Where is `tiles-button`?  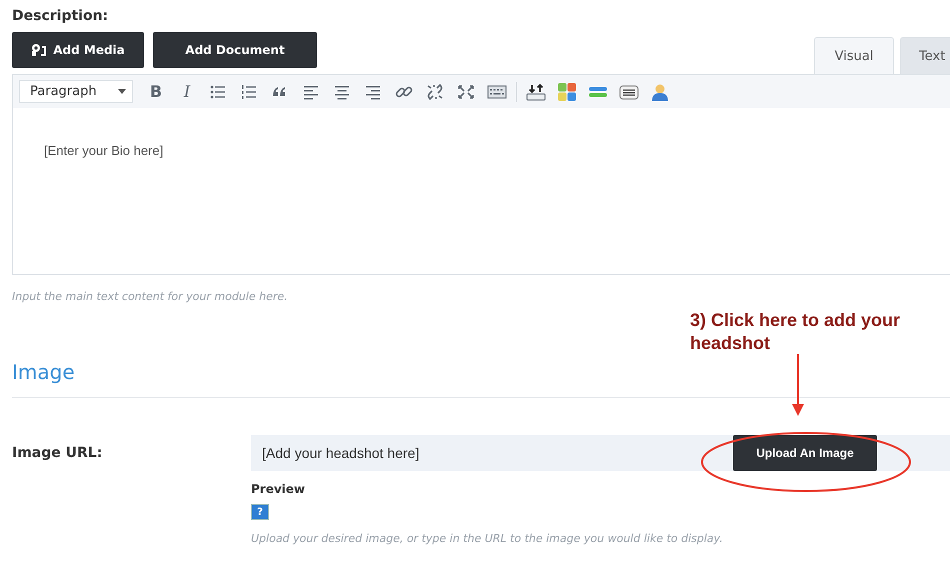 tiles-button is located at coordinates (567, 91).